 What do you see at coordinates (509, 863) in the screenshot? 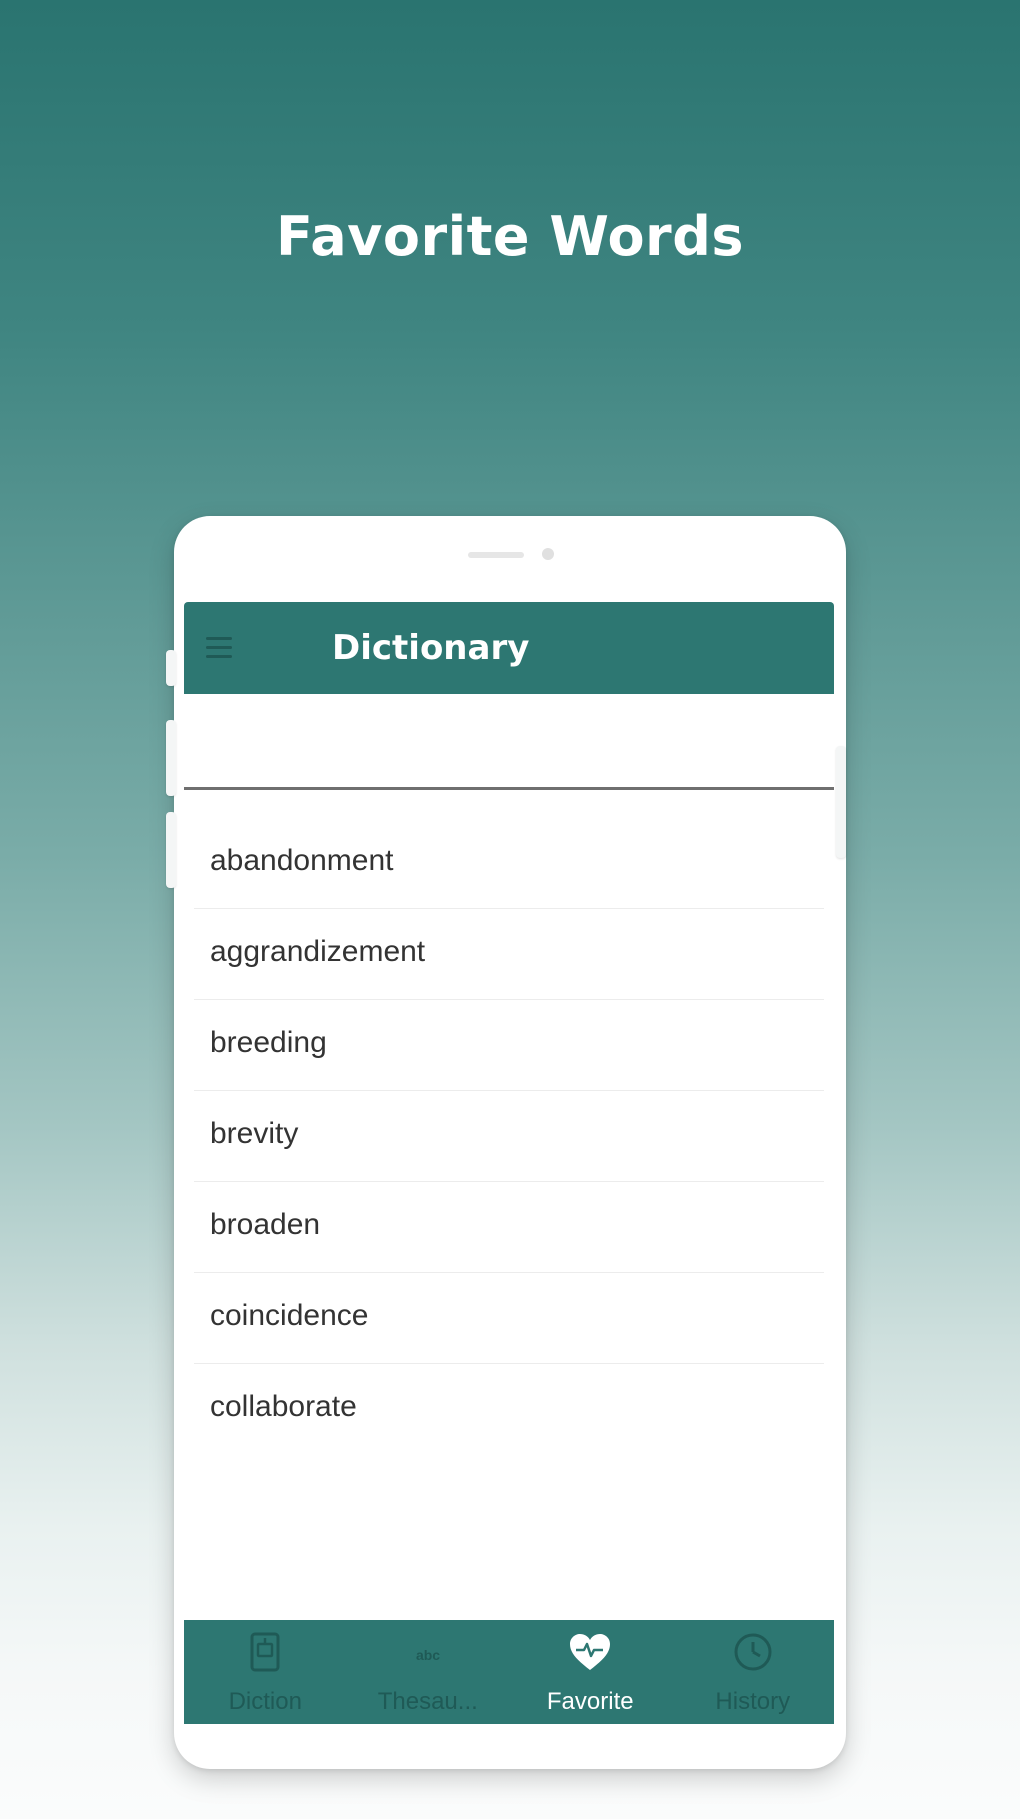
I see `list-item: abandonment` at bounding box center [509, 863].